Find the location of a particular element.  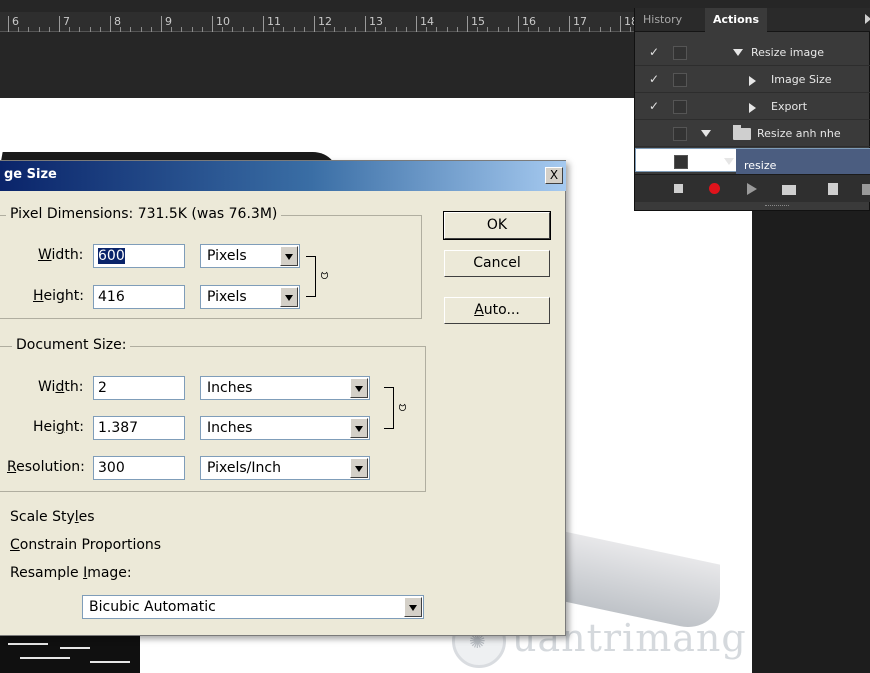

action-label: Resize image is located at coordinates (788, 52).